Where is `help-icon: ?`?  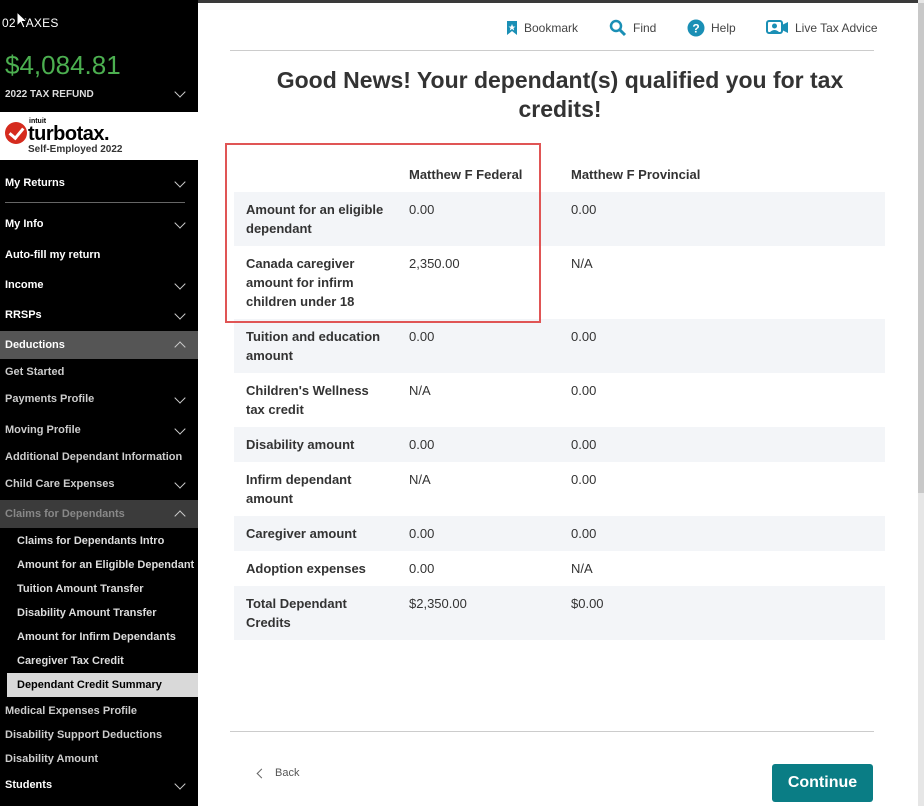
help-icon: ? is located at coordinates (696, 28).